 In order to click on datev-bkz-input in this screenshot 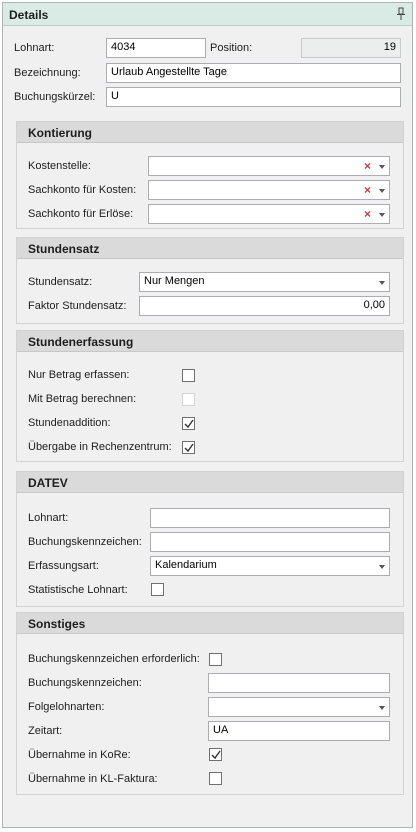, I will do `click(270, 542)`.